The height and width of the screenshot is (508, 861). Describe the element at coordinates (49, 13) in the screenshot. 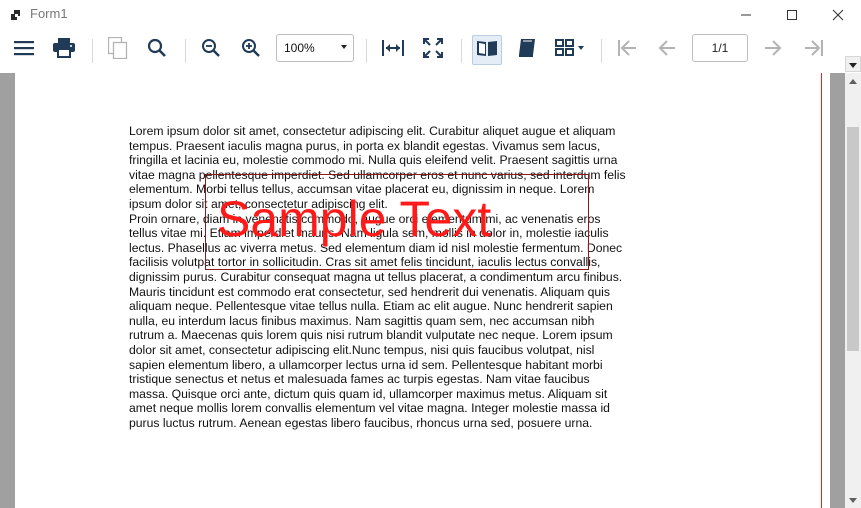

I see `window-title: Form1` at that location.